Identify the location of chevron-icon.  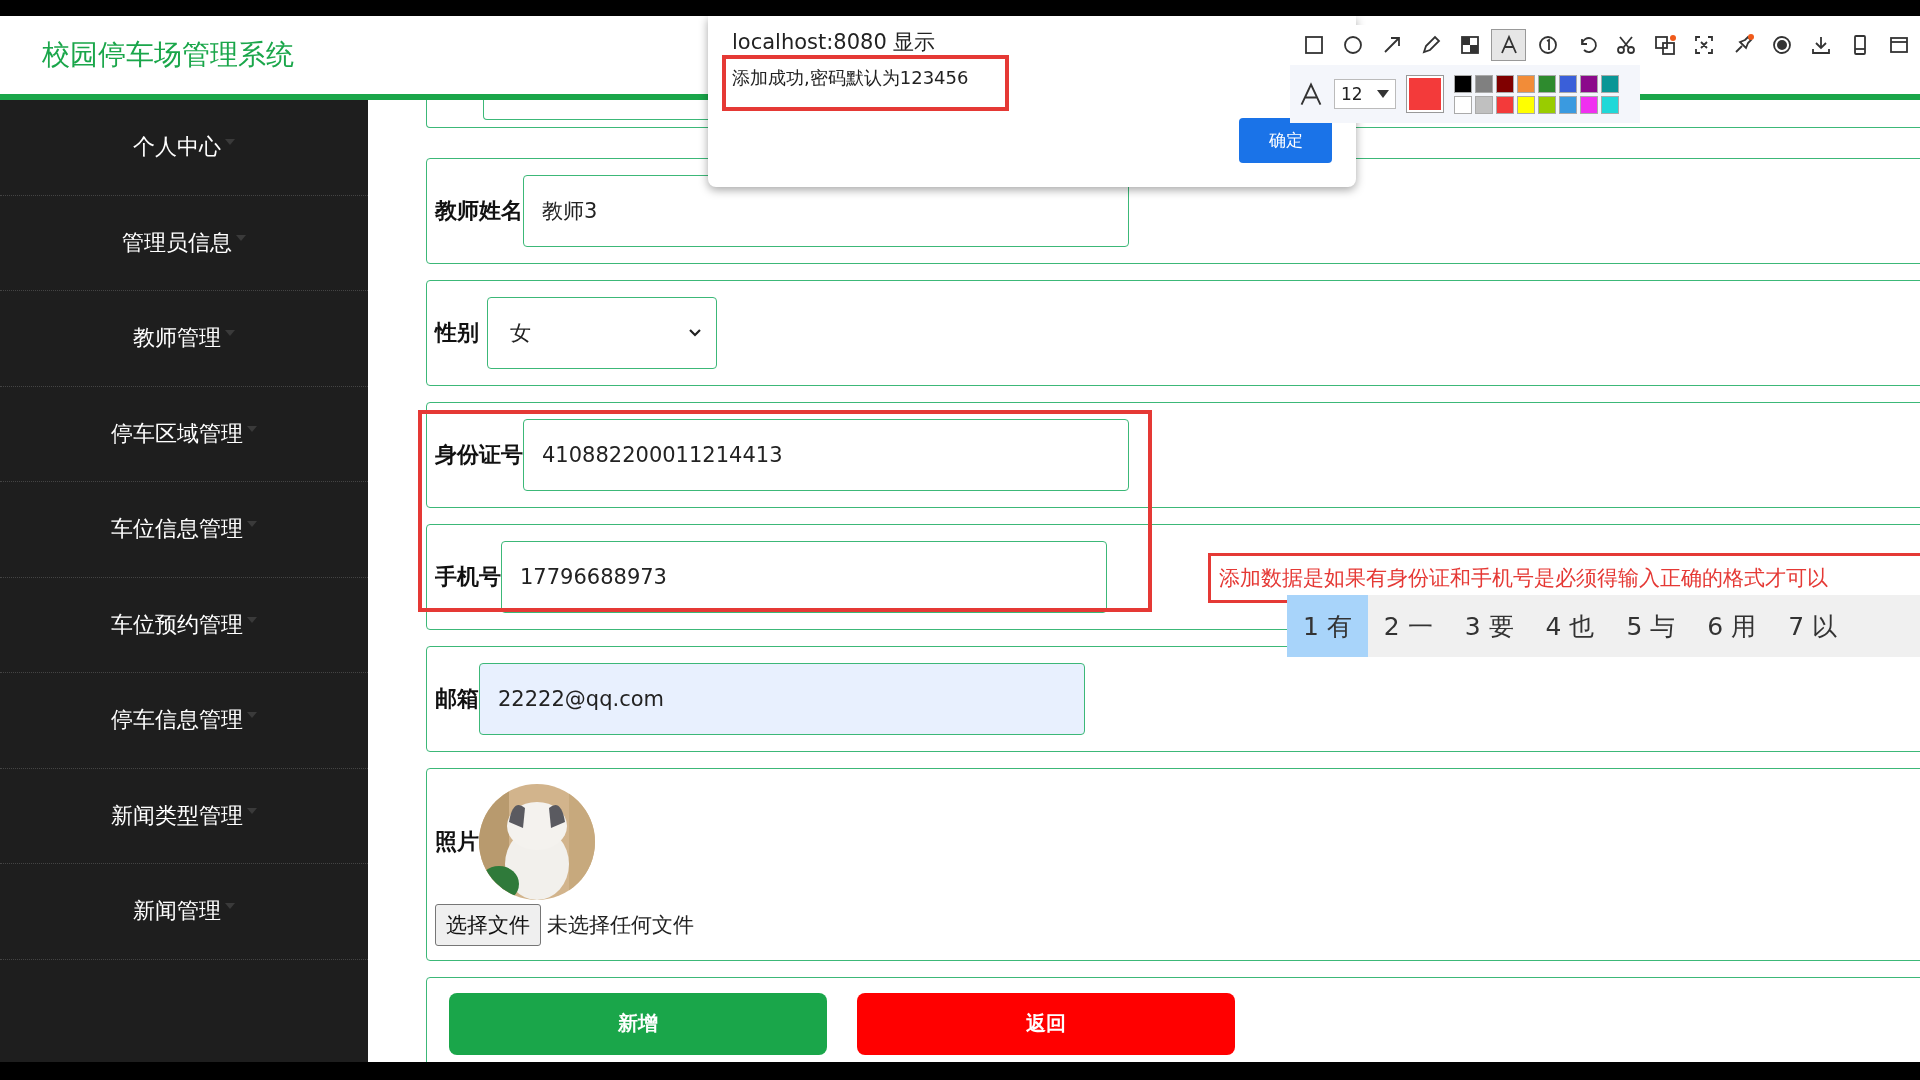
(695, 333).